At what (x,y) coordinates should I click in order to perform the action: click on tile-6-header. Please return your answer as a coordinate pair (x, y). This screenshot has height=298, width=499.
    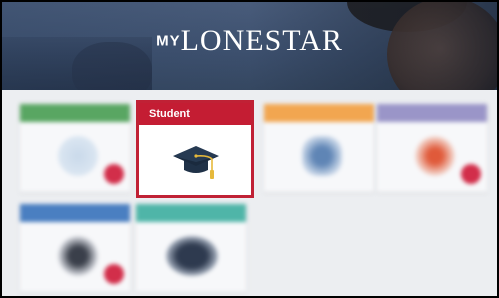
    Looking at the image, I should click on (191, 213).